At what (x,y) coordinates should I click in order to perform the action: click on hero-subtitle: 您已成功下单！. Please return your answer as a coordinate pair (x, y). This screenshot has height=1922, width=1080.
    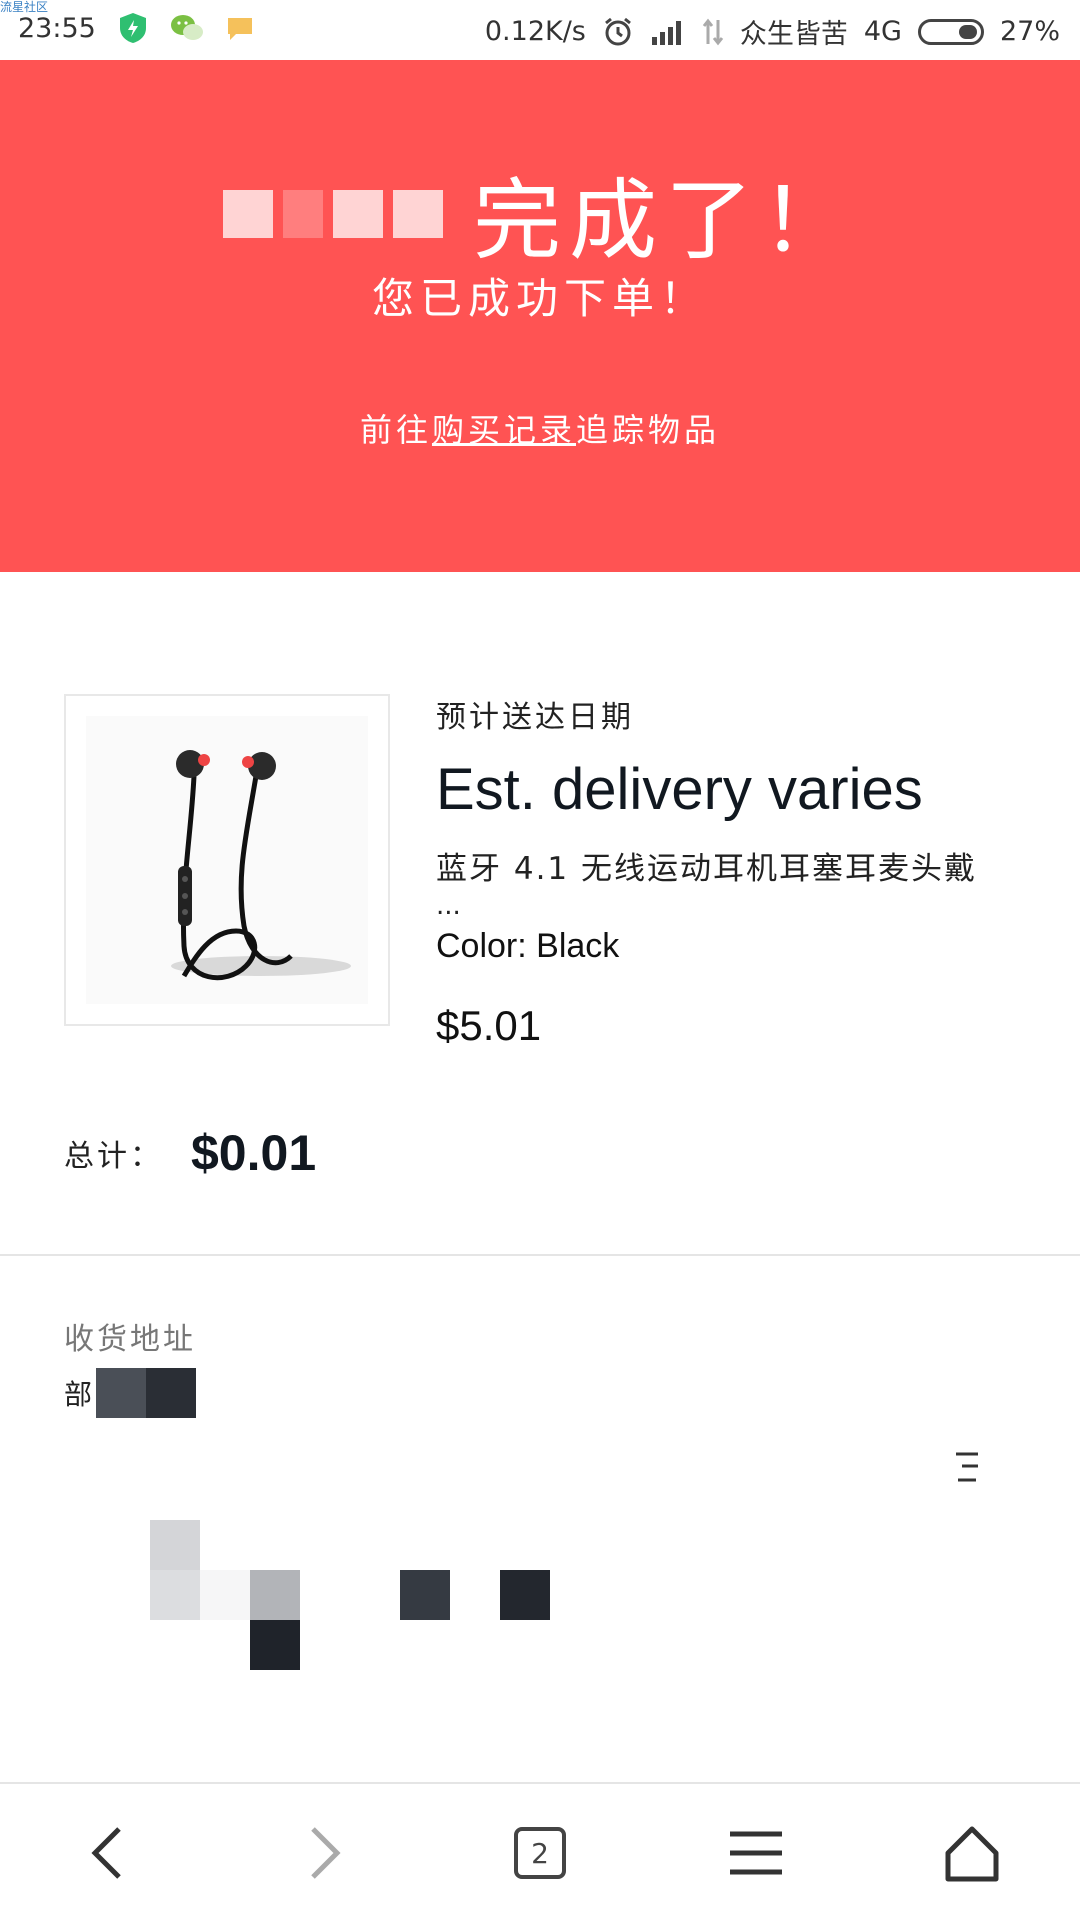
    Looking at the image, I should click on (539, 298).